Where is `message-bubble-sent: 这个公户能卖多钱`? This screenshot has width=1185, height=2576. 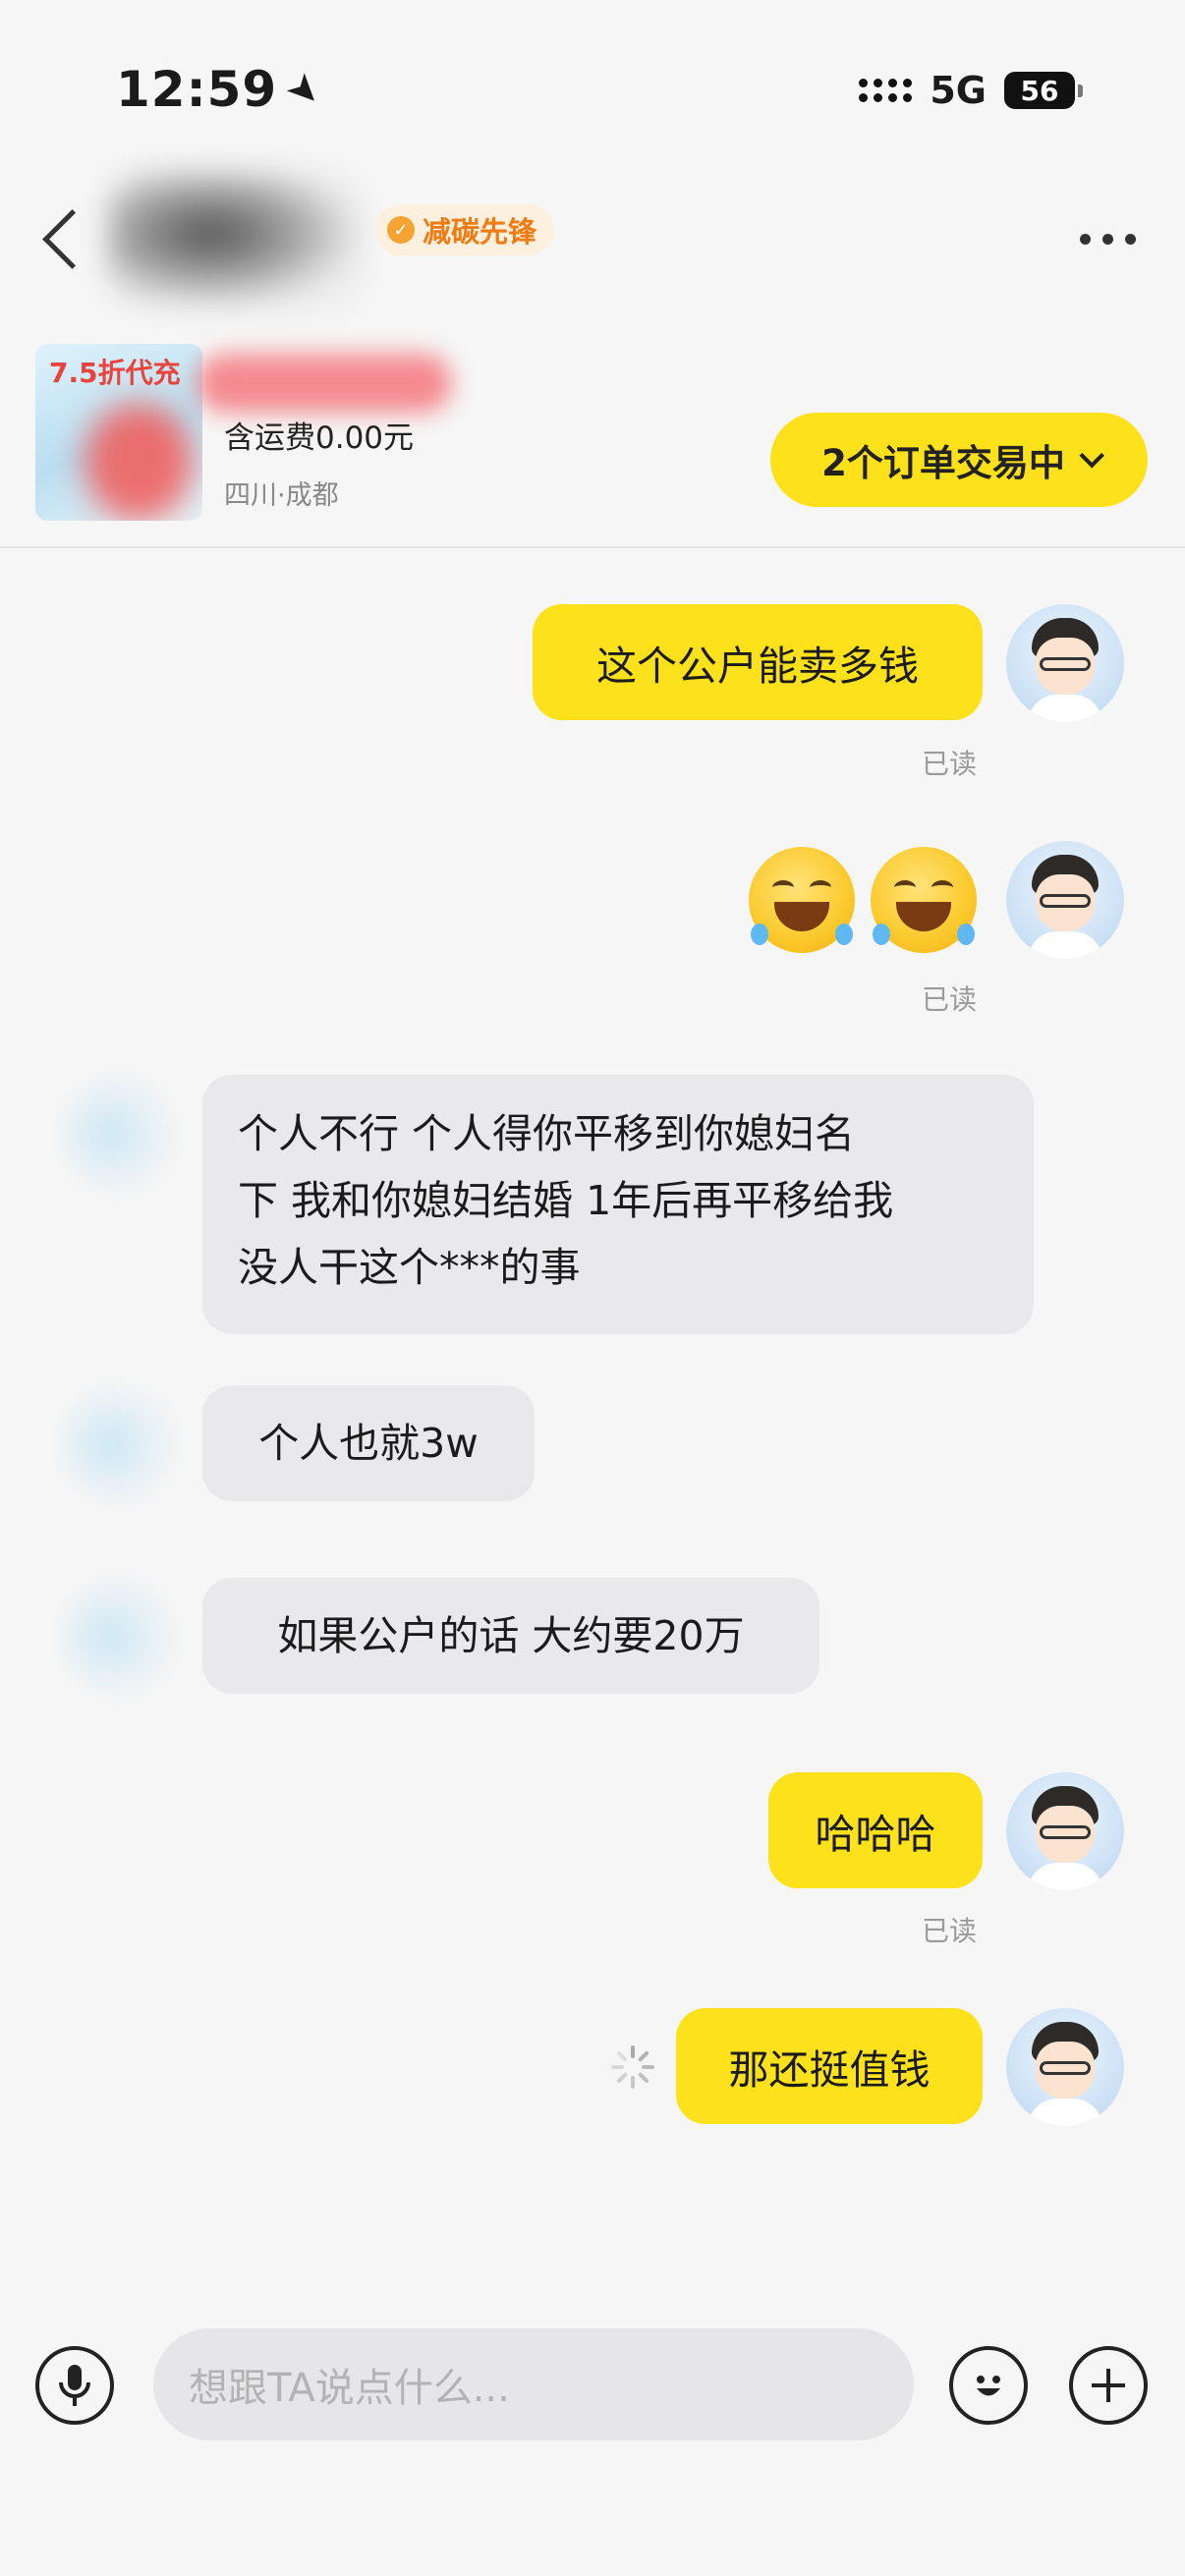 message-bubble-sent: 这个公户能卖多钱 is located at coordinates (758, 662).